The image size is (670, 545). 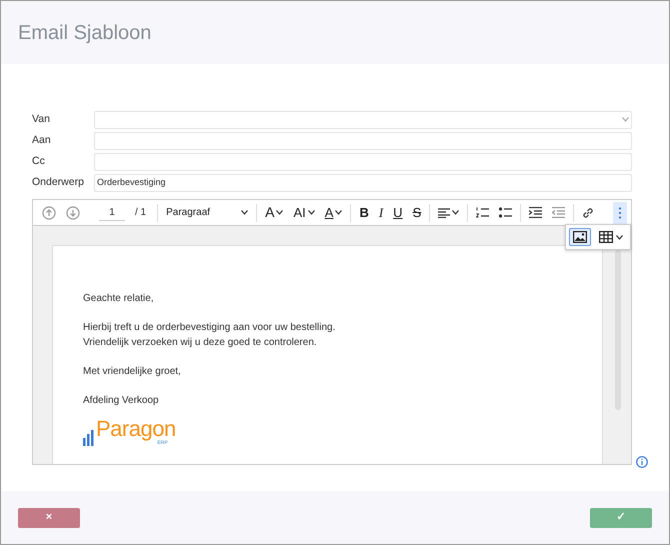 I want to click on strikethrough-button: S, so click(x=417, y=213).